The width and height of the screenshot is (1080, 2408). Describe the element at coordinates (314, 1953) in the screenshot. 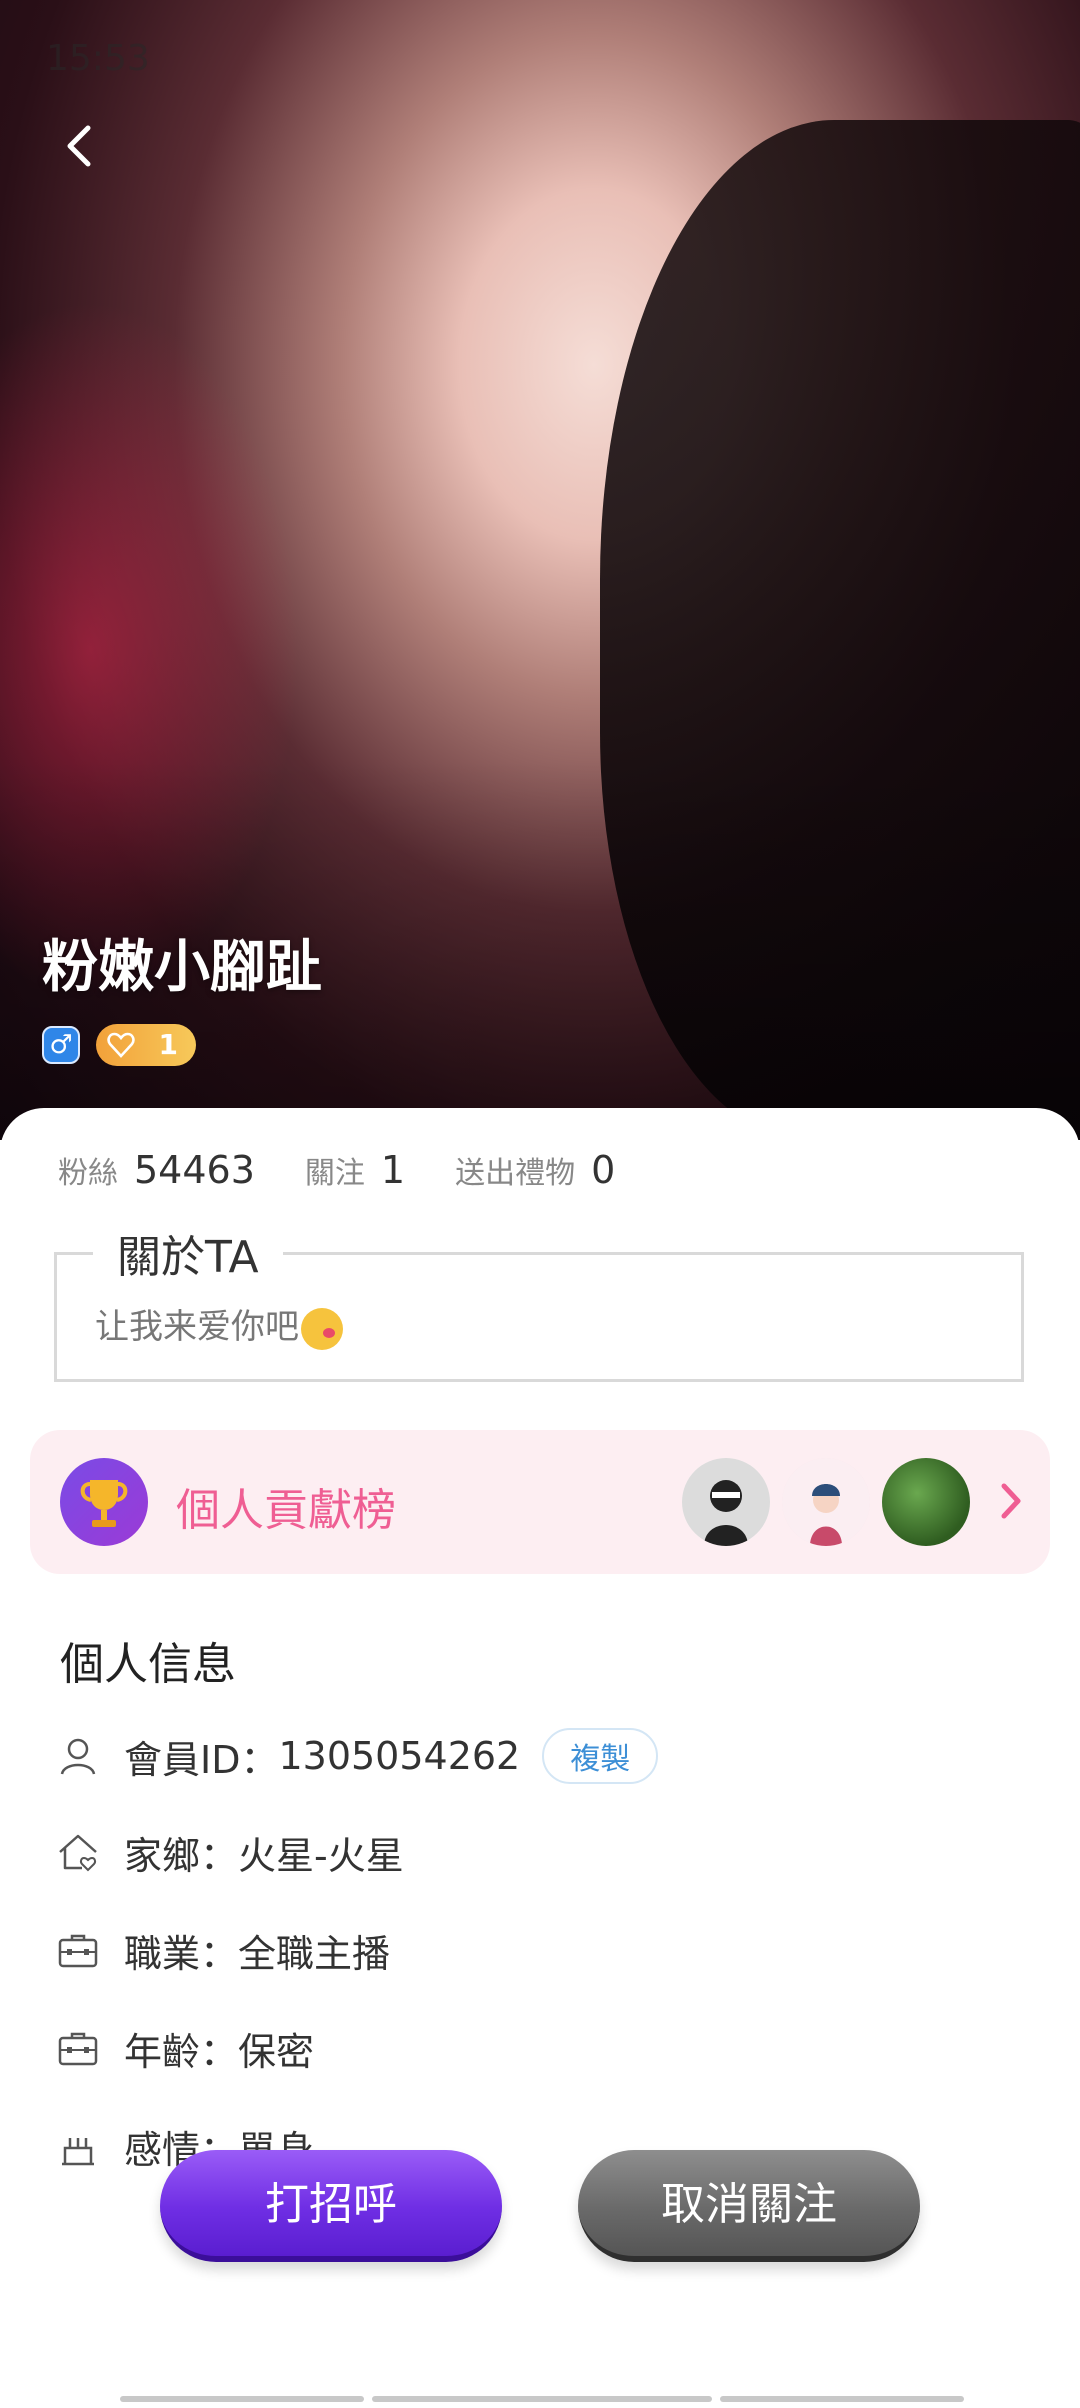

I see `occupation-value: 全職主播` at that location.